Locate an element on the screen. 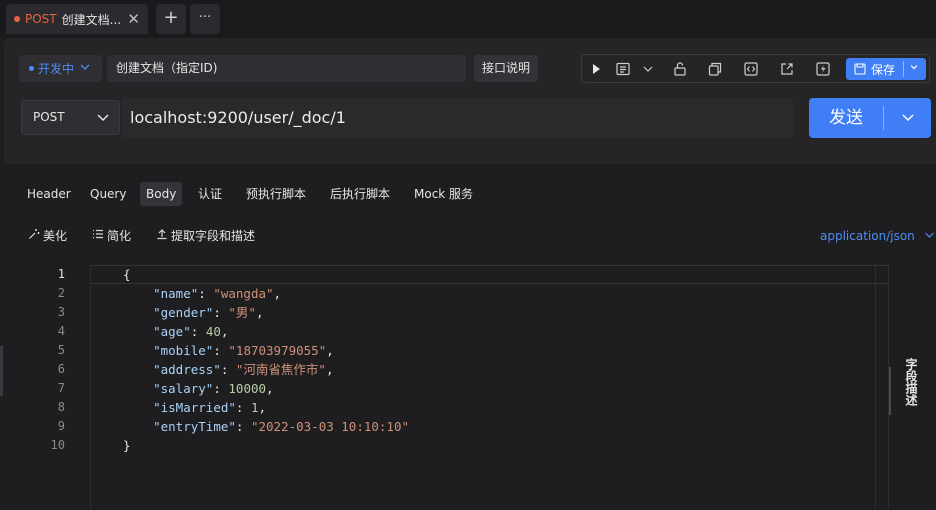 This screenshot has width=936, height=510. json-punctuation: { is located at coordinates (127, 274).